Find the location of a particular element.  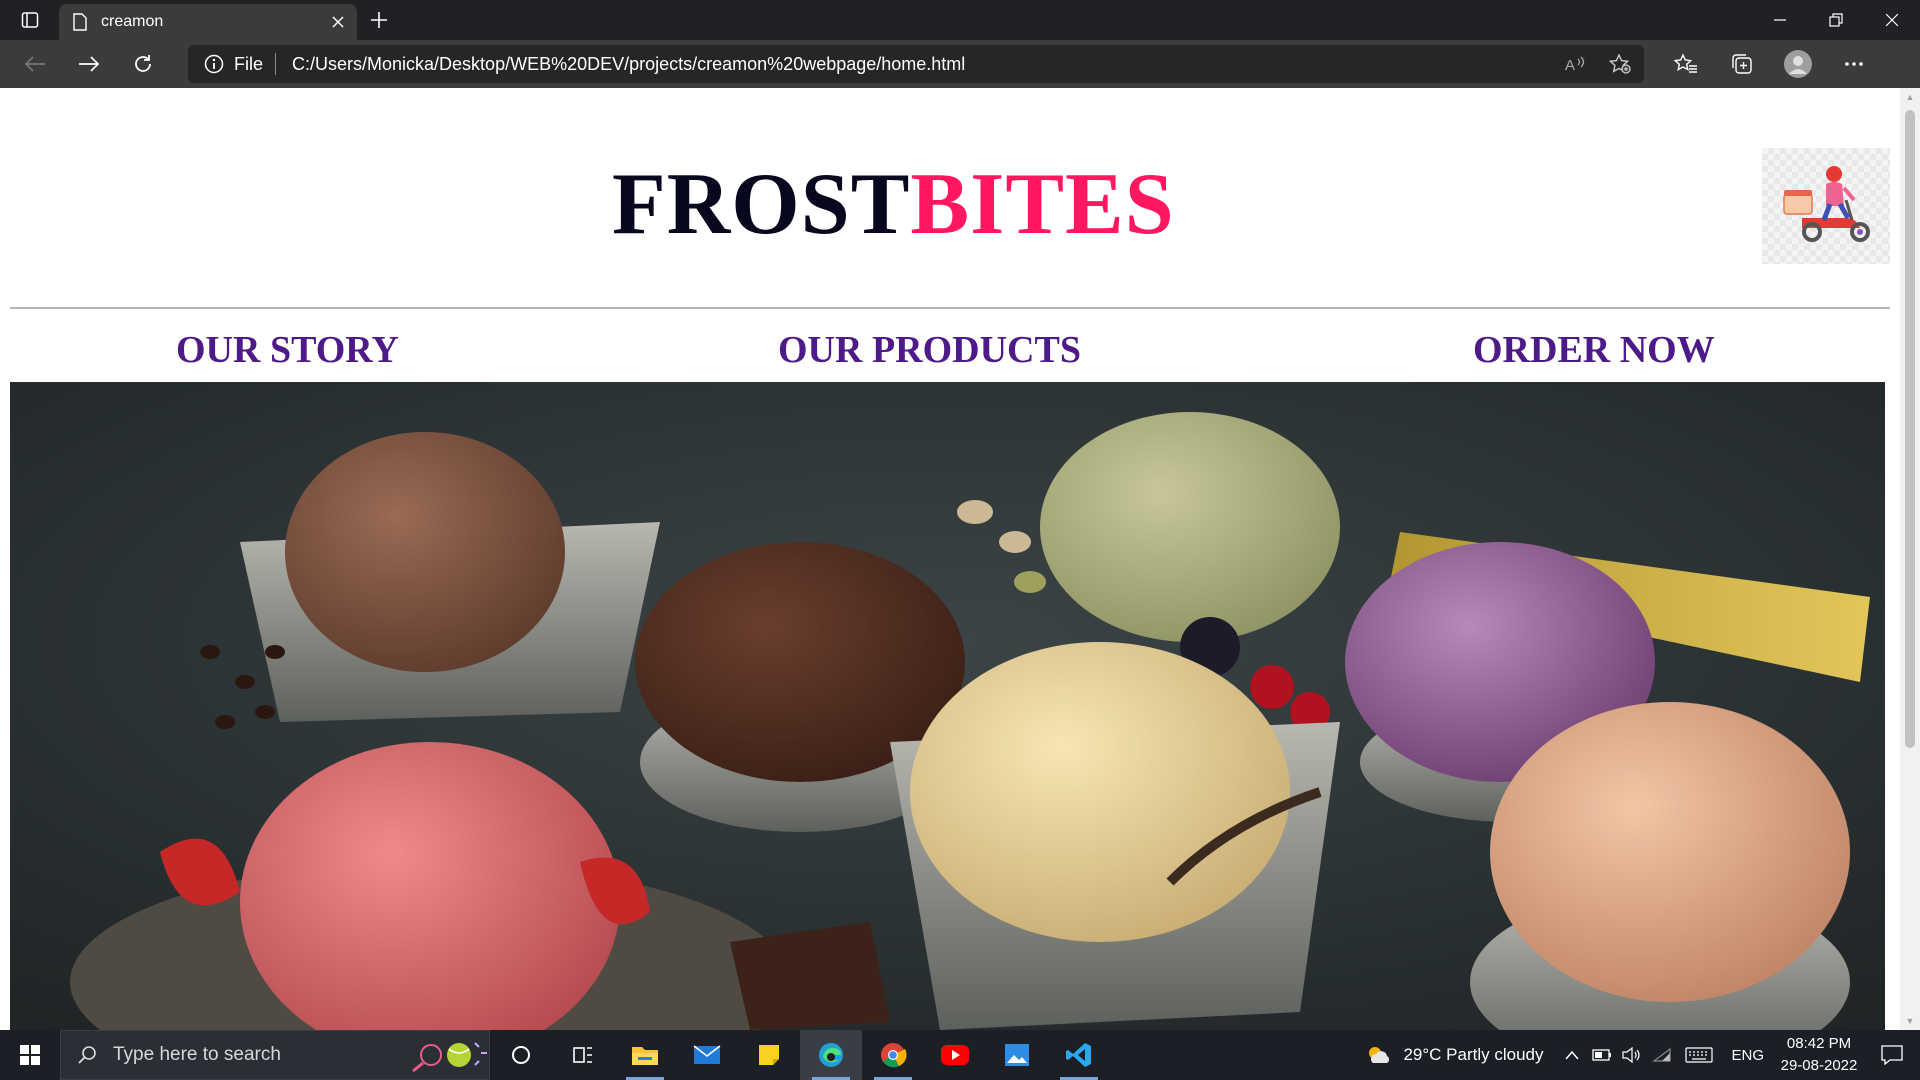

sticky-notes-icon is located at coordinates (769, 1055).